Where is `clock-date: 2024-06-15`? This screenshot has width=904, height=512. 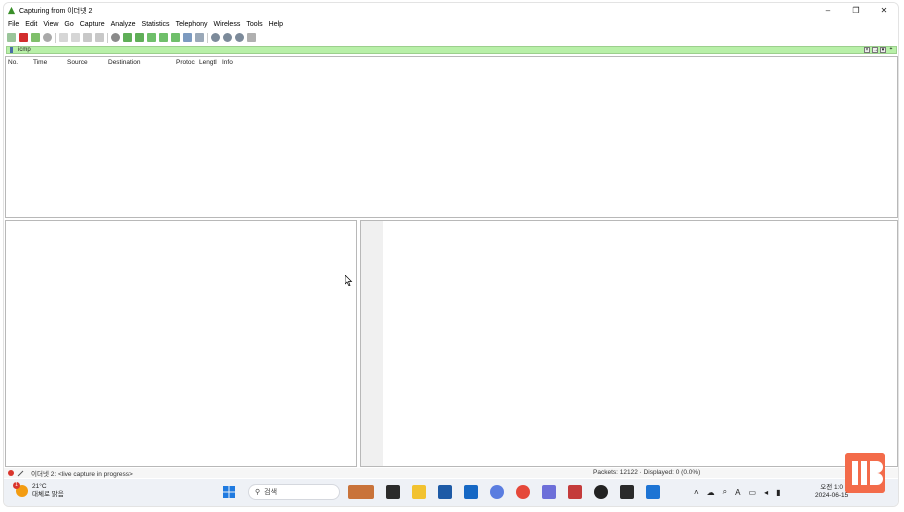 clock-date: 2024-06-15 is located at coordinates (832, 495).